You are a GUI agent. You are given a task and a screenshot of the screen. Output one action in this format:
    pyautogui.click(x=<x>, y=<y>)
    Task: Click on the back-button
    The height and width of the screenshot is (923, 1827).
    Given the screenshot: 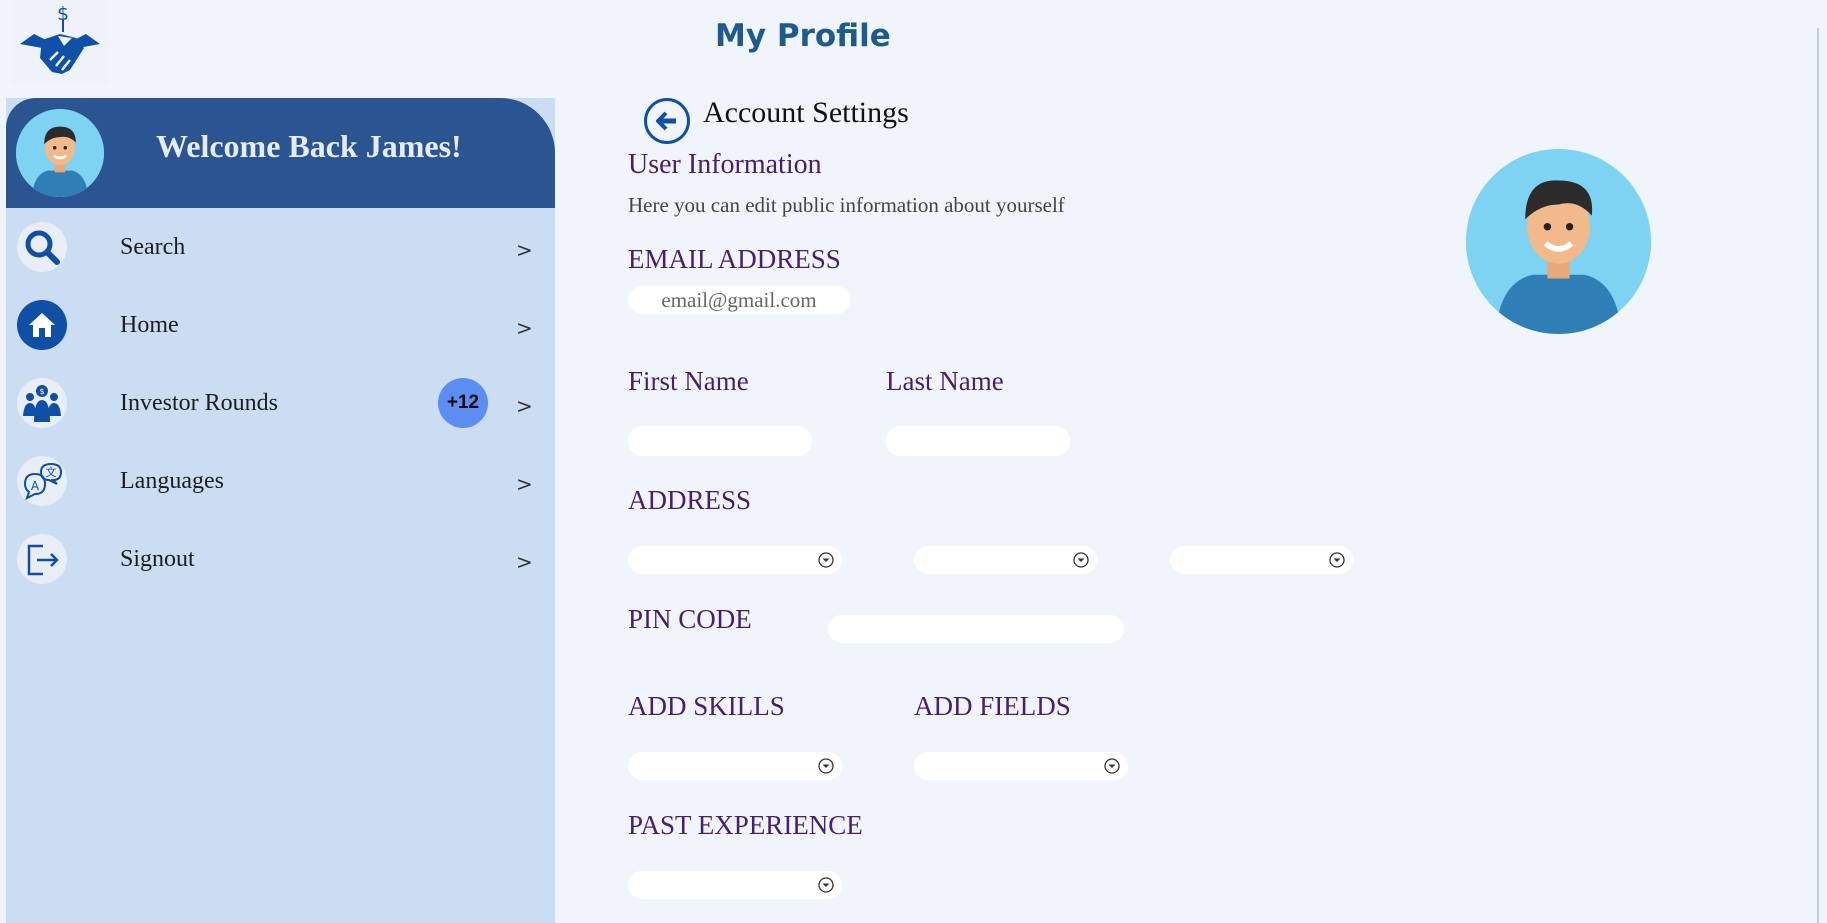 What is the action you would take?
    pyautogui.click(x=667, y=121)
    